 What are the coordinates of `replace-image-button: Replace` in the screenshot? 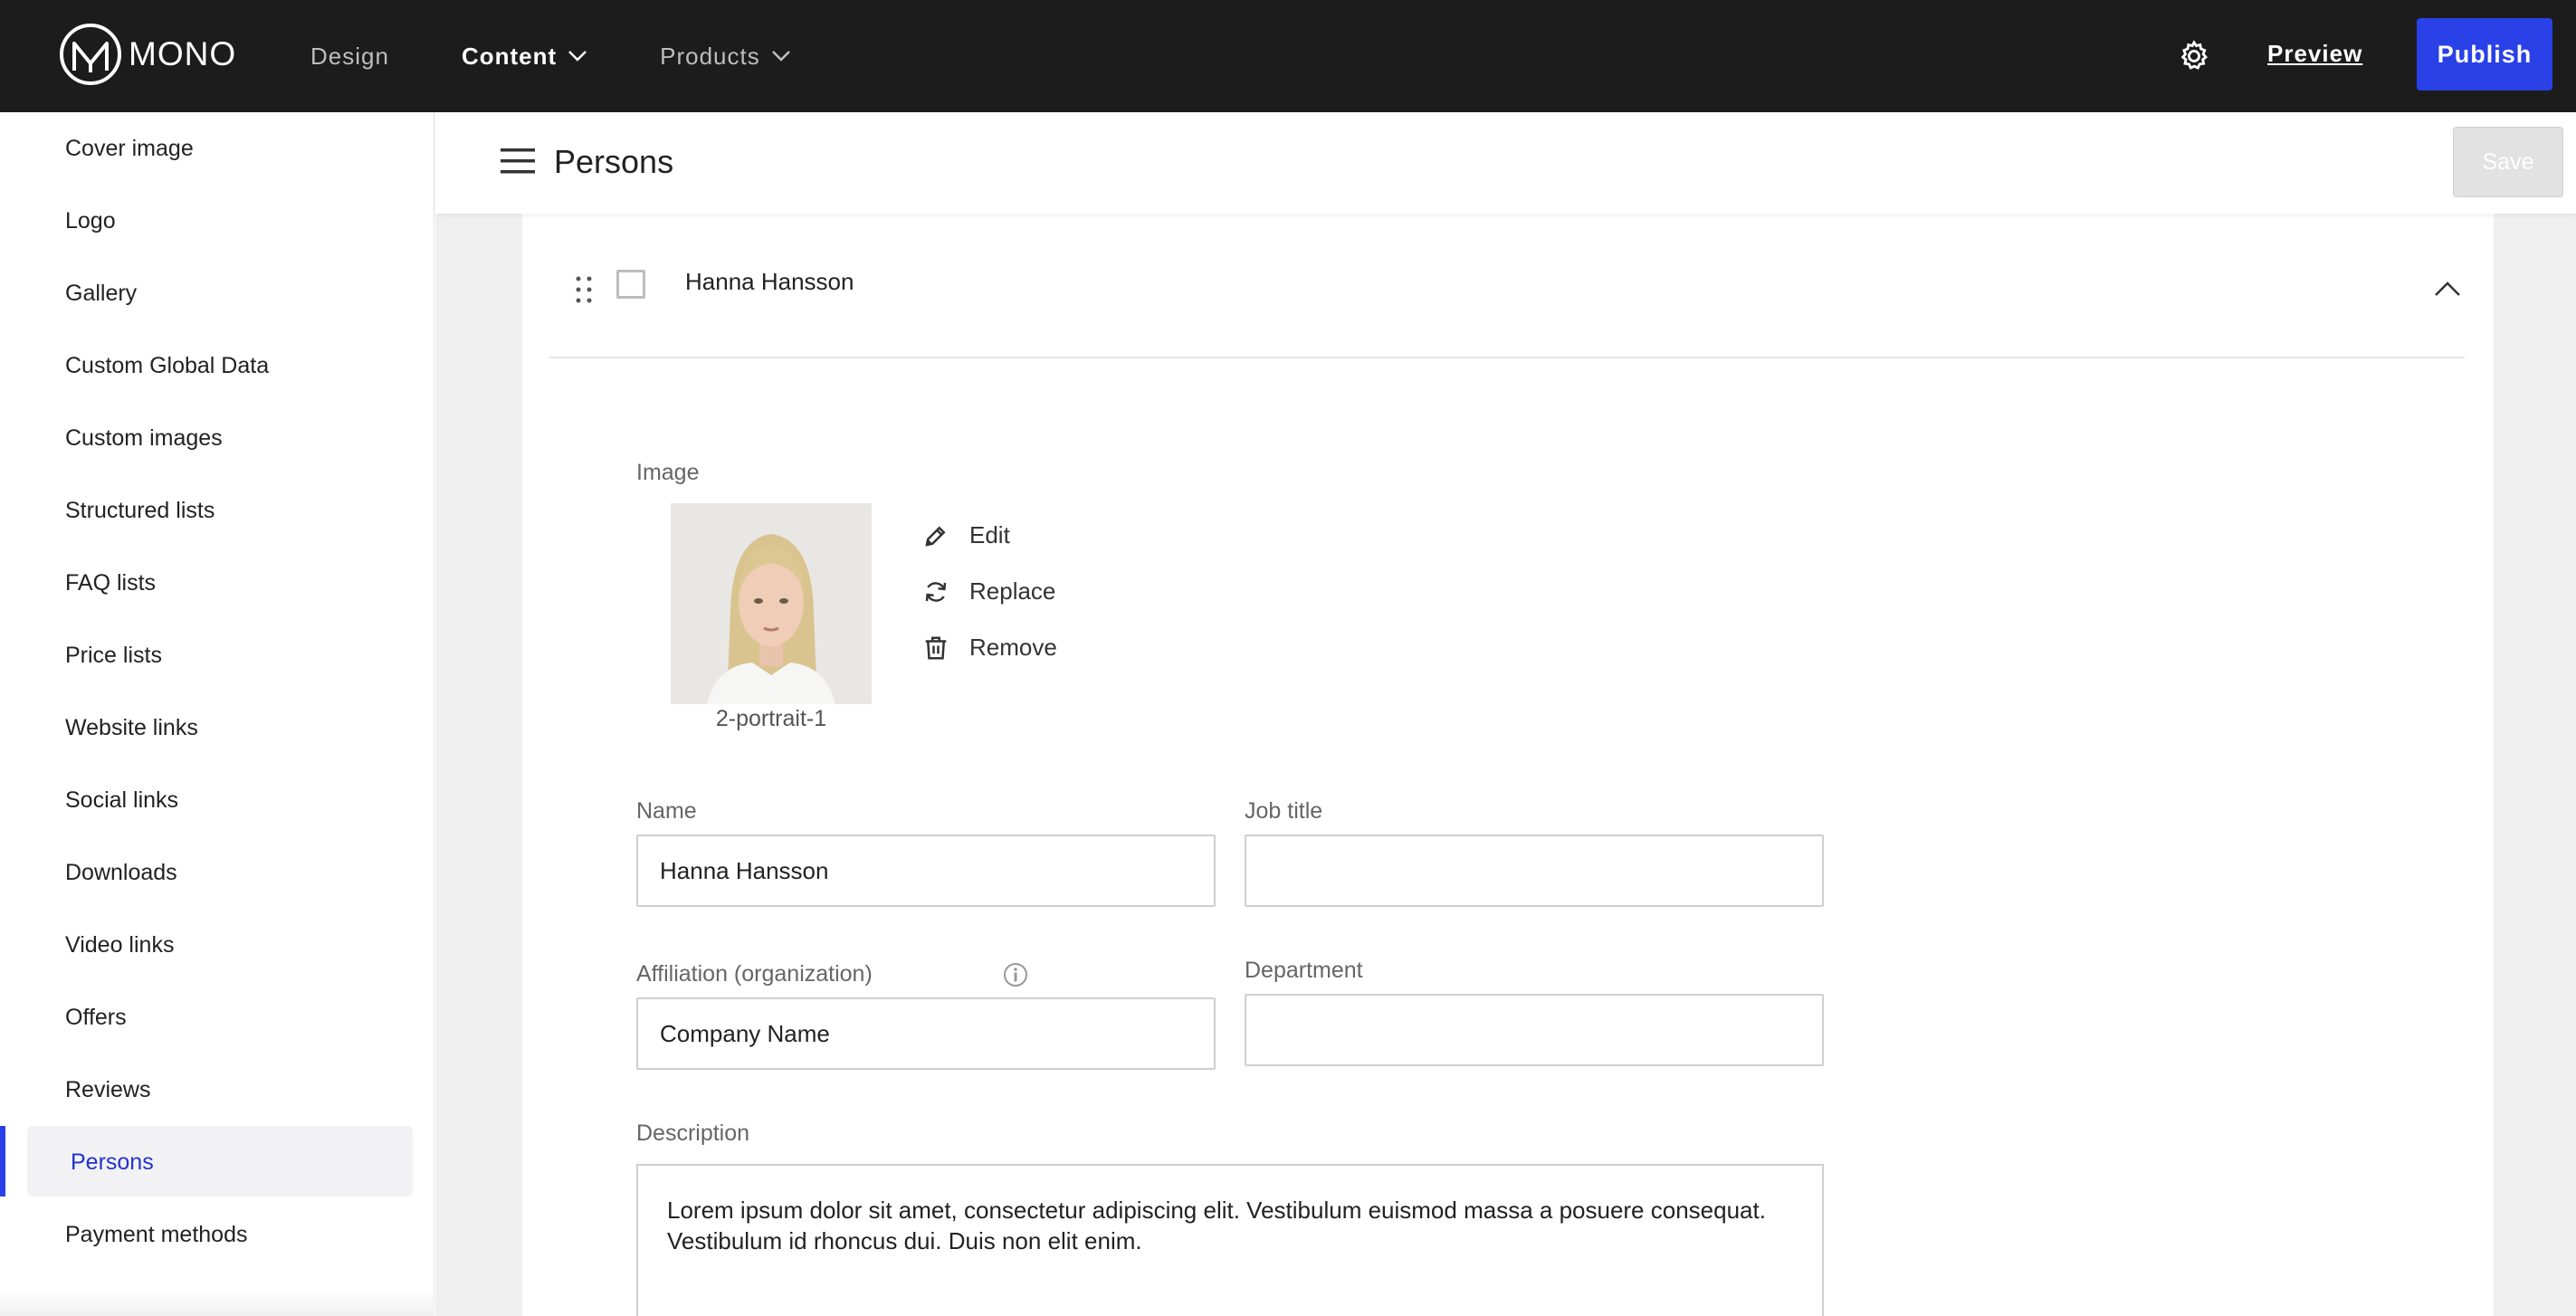 It's located at (989, 591).